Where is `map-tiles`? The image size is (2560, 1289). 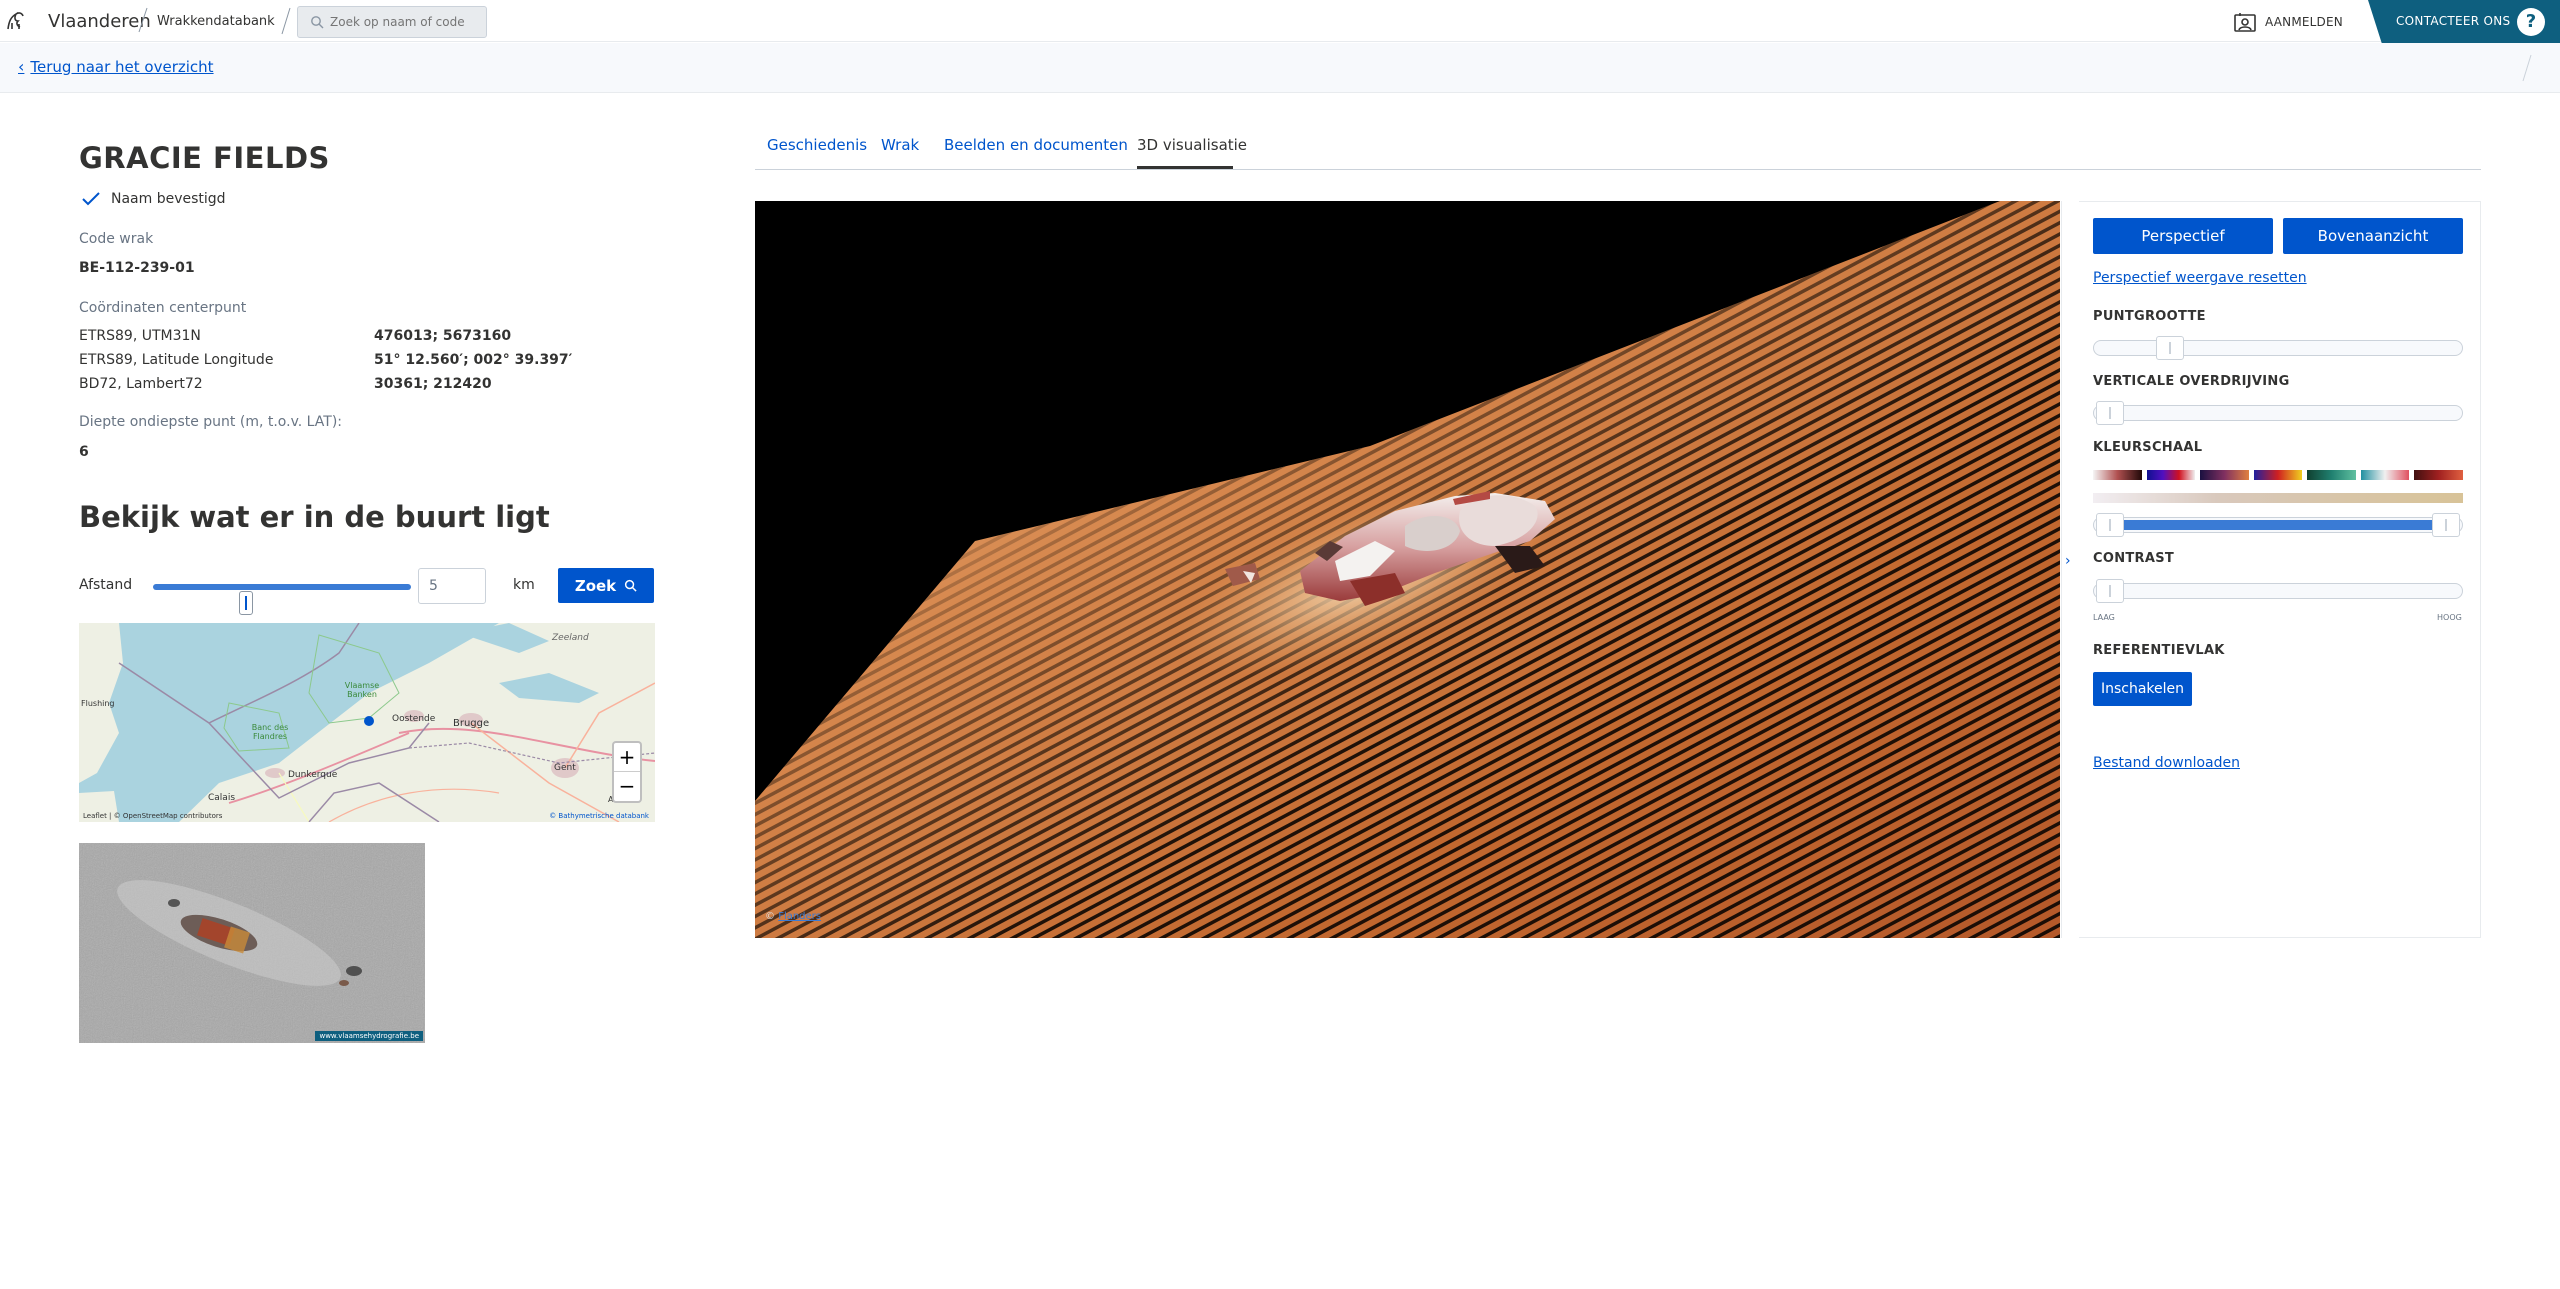
map-tiles is located at coordinates (367, 722).